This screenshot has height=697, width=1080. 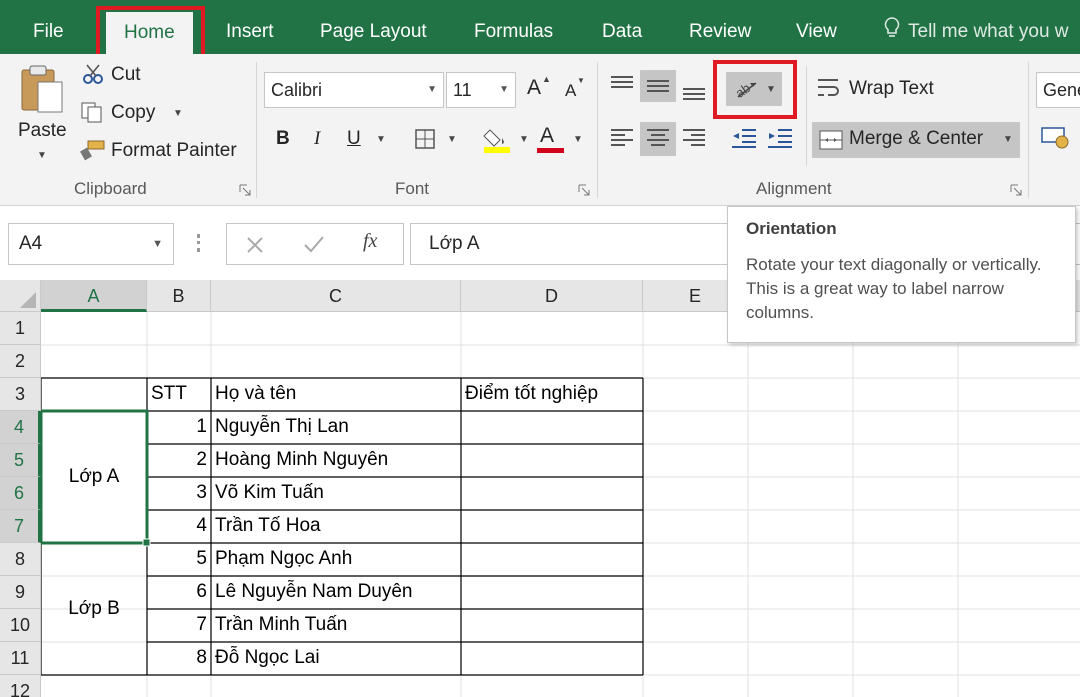 What do you see at coordinates (354, 139) in the screenshot?
I see `underline-button: U` at bounding box center [354, 139].